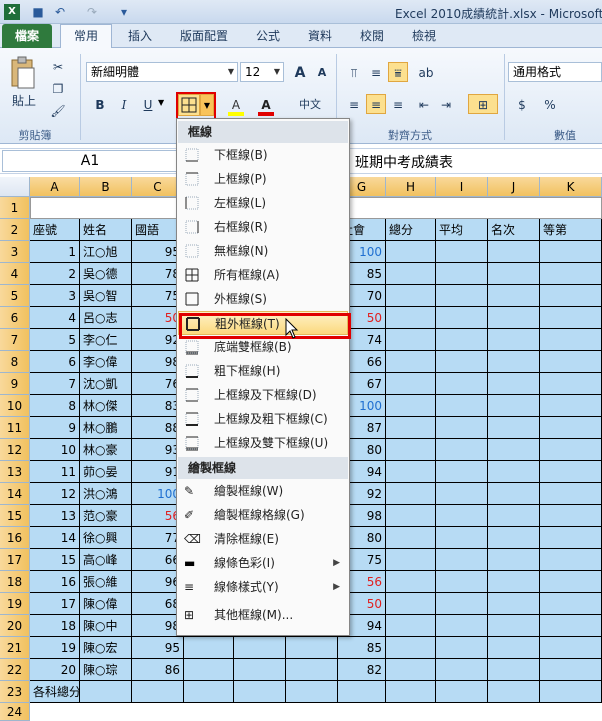 The height and width of the screenshot is (721, 602). Describe the element at coordinates (55, 626) in the screenshot. I see `cell: 18` at that location.